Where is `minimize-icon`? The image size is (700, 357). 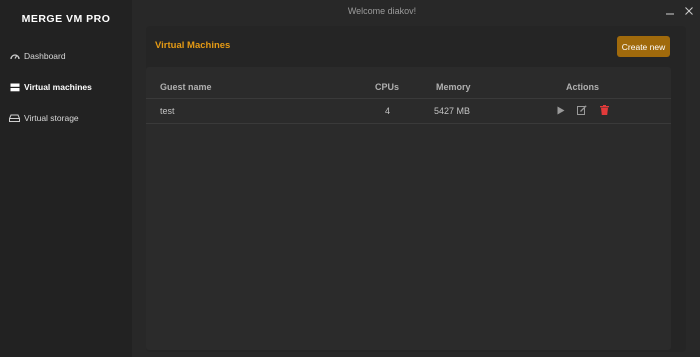
minimize-icon is located at coordinates (670, 11).